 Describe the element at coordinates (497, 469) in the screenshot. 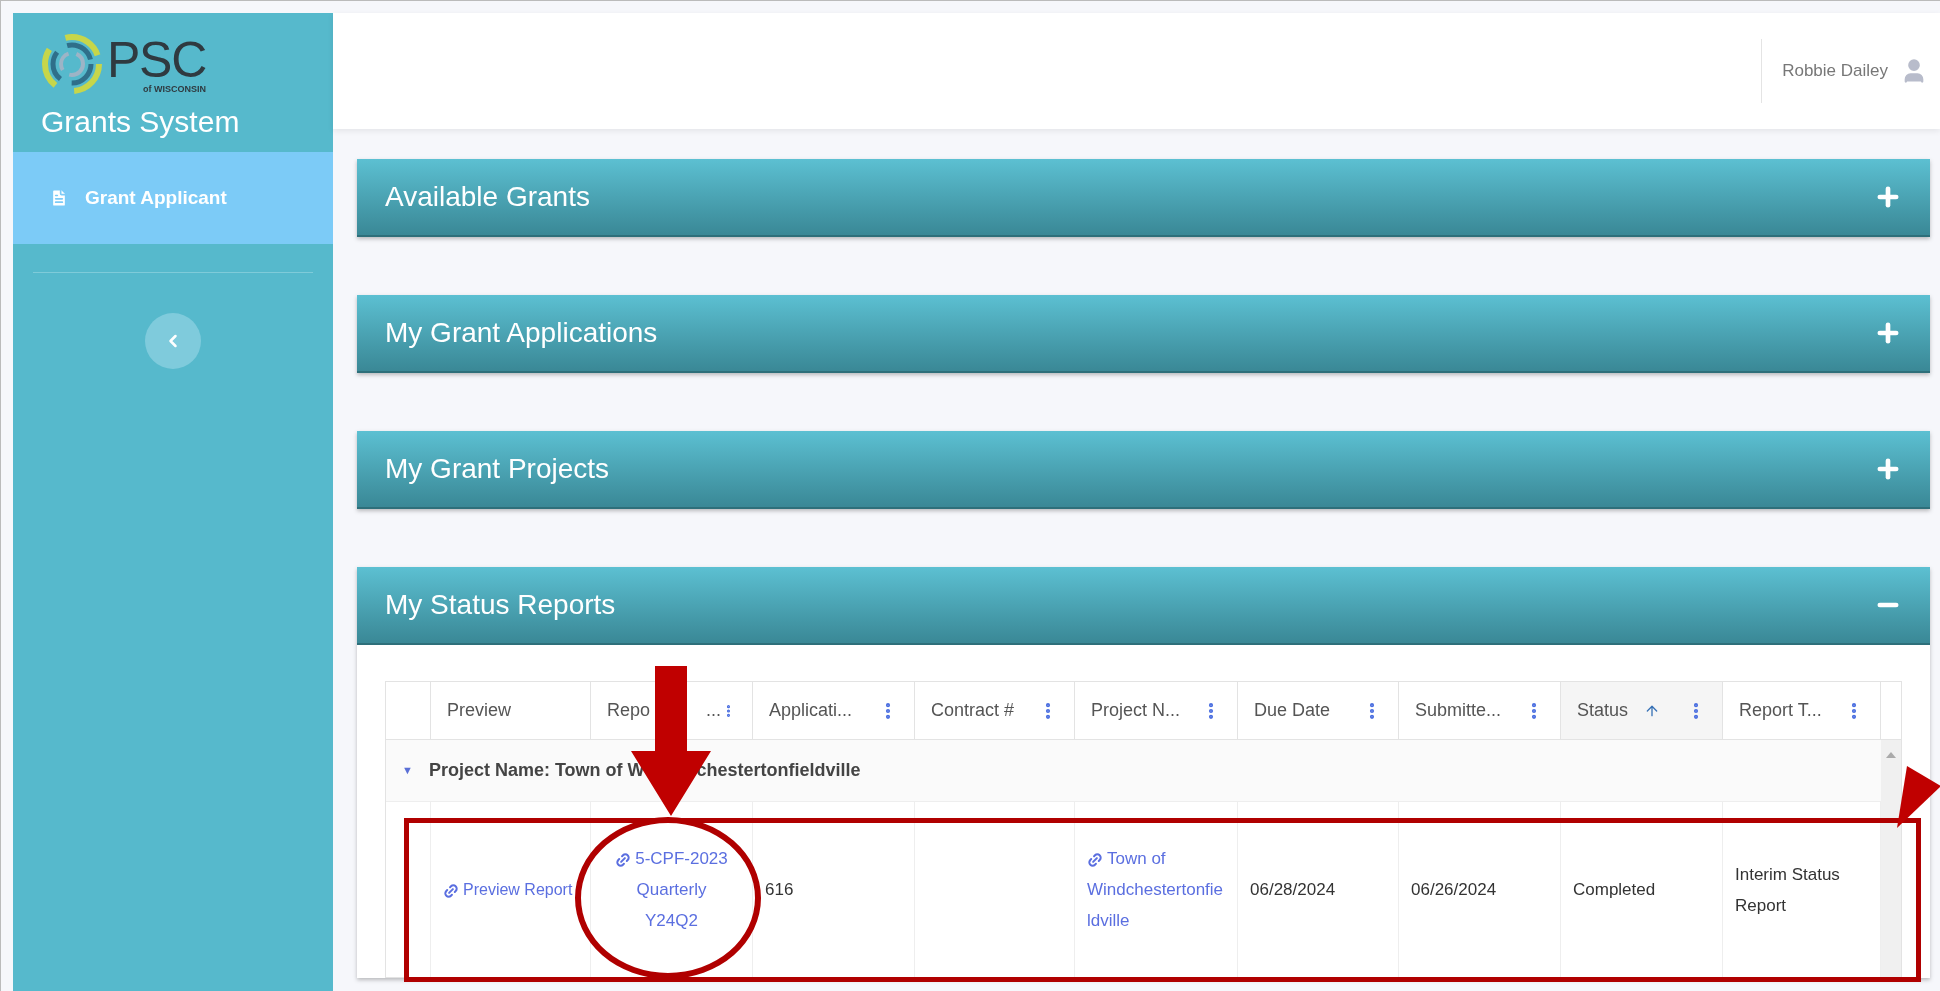

I see `panel-title: My Grant Projects` at that location.